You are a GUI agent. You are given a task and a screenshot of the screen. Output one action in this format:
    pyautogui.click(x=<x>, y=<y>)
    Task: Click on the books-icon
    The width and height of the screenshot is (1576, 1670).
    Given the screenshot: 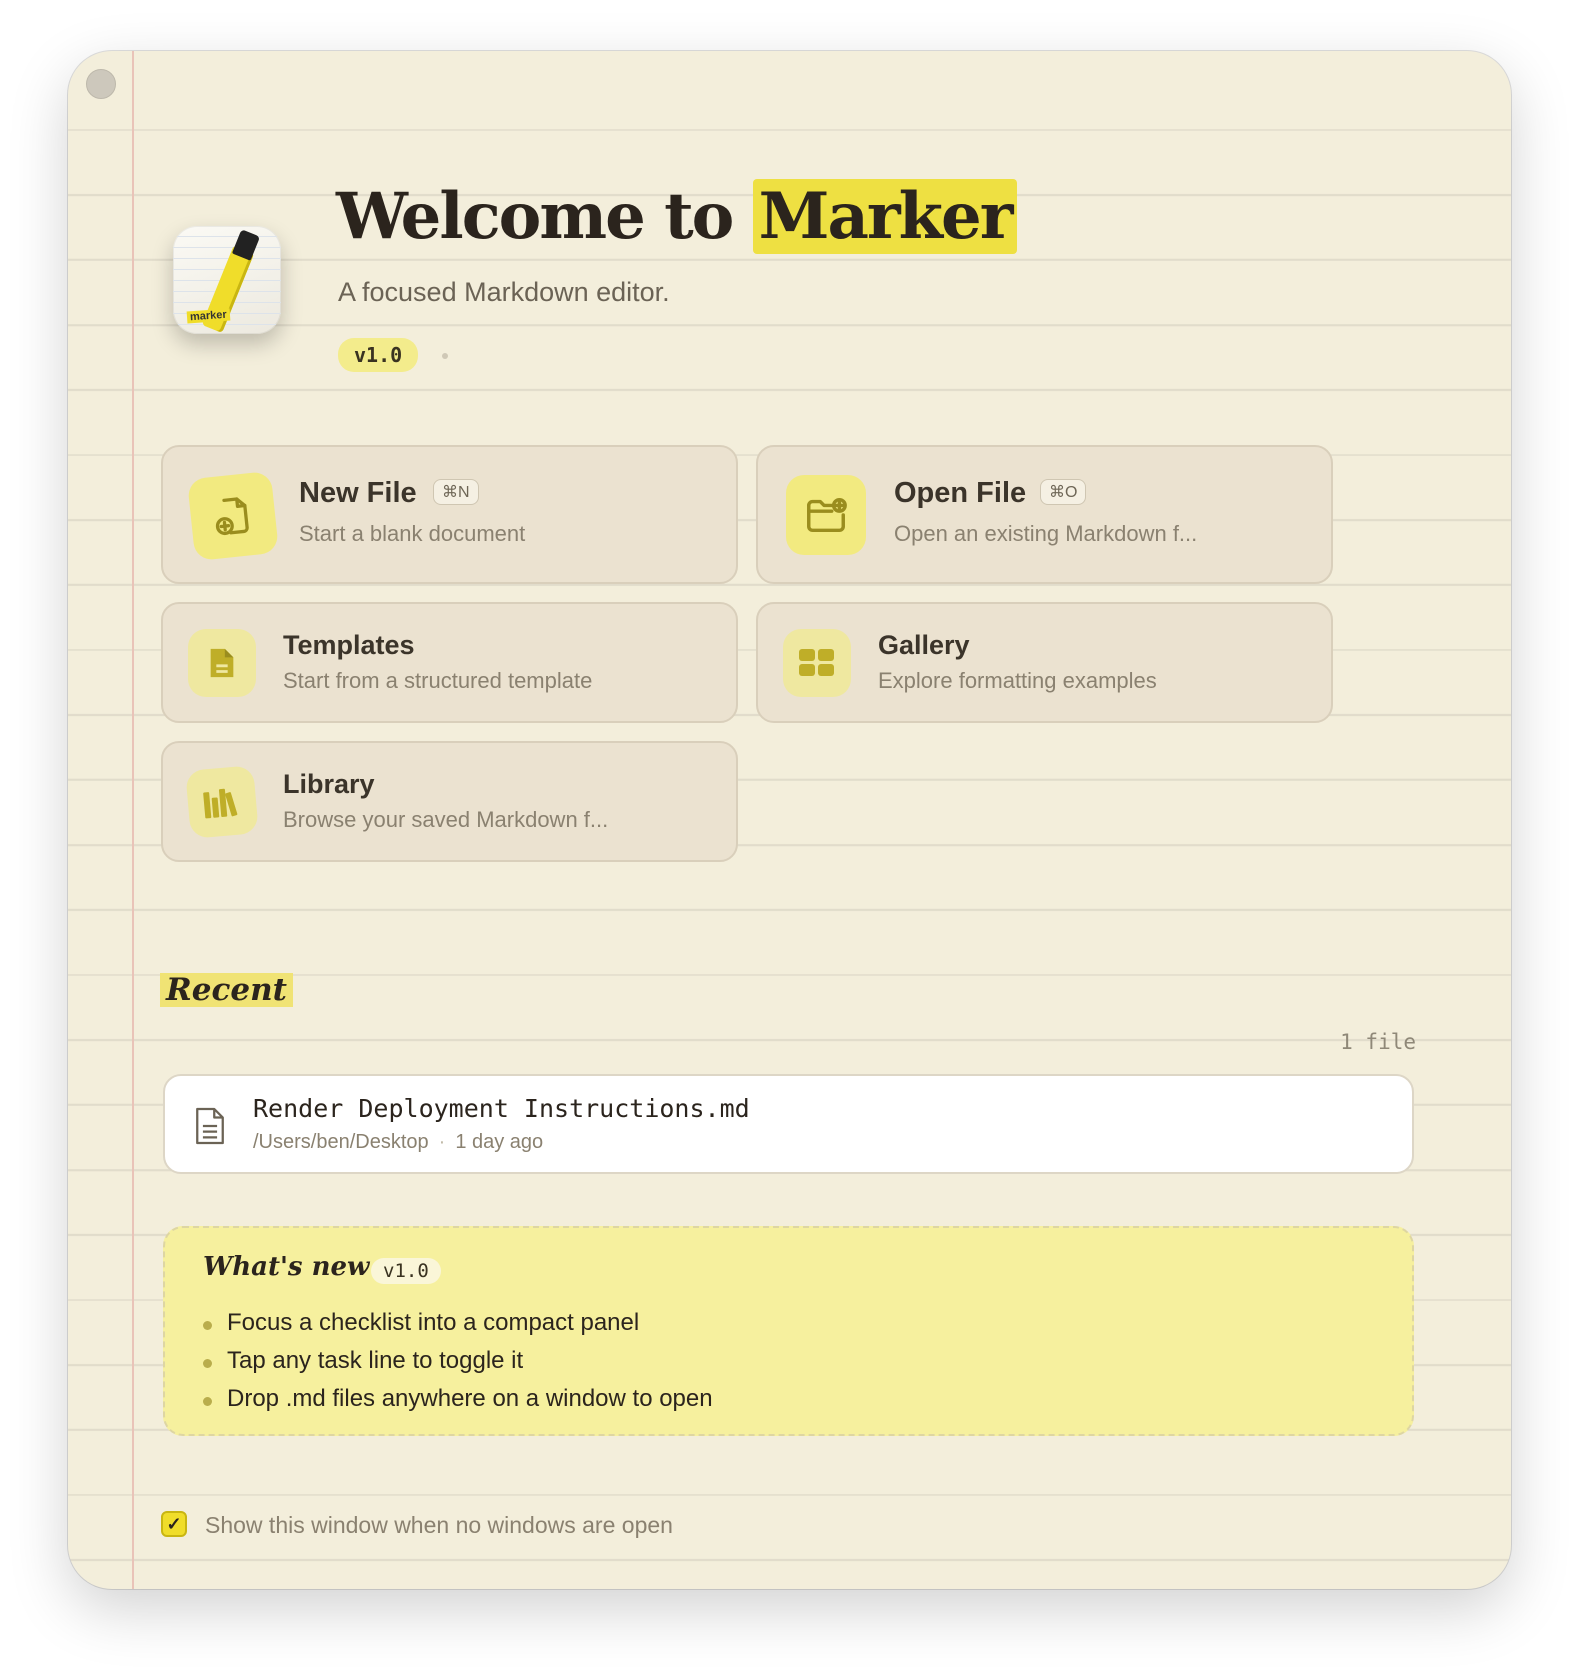 What is the action you would take?
    pyautogui.click(x=222, y=802)
    